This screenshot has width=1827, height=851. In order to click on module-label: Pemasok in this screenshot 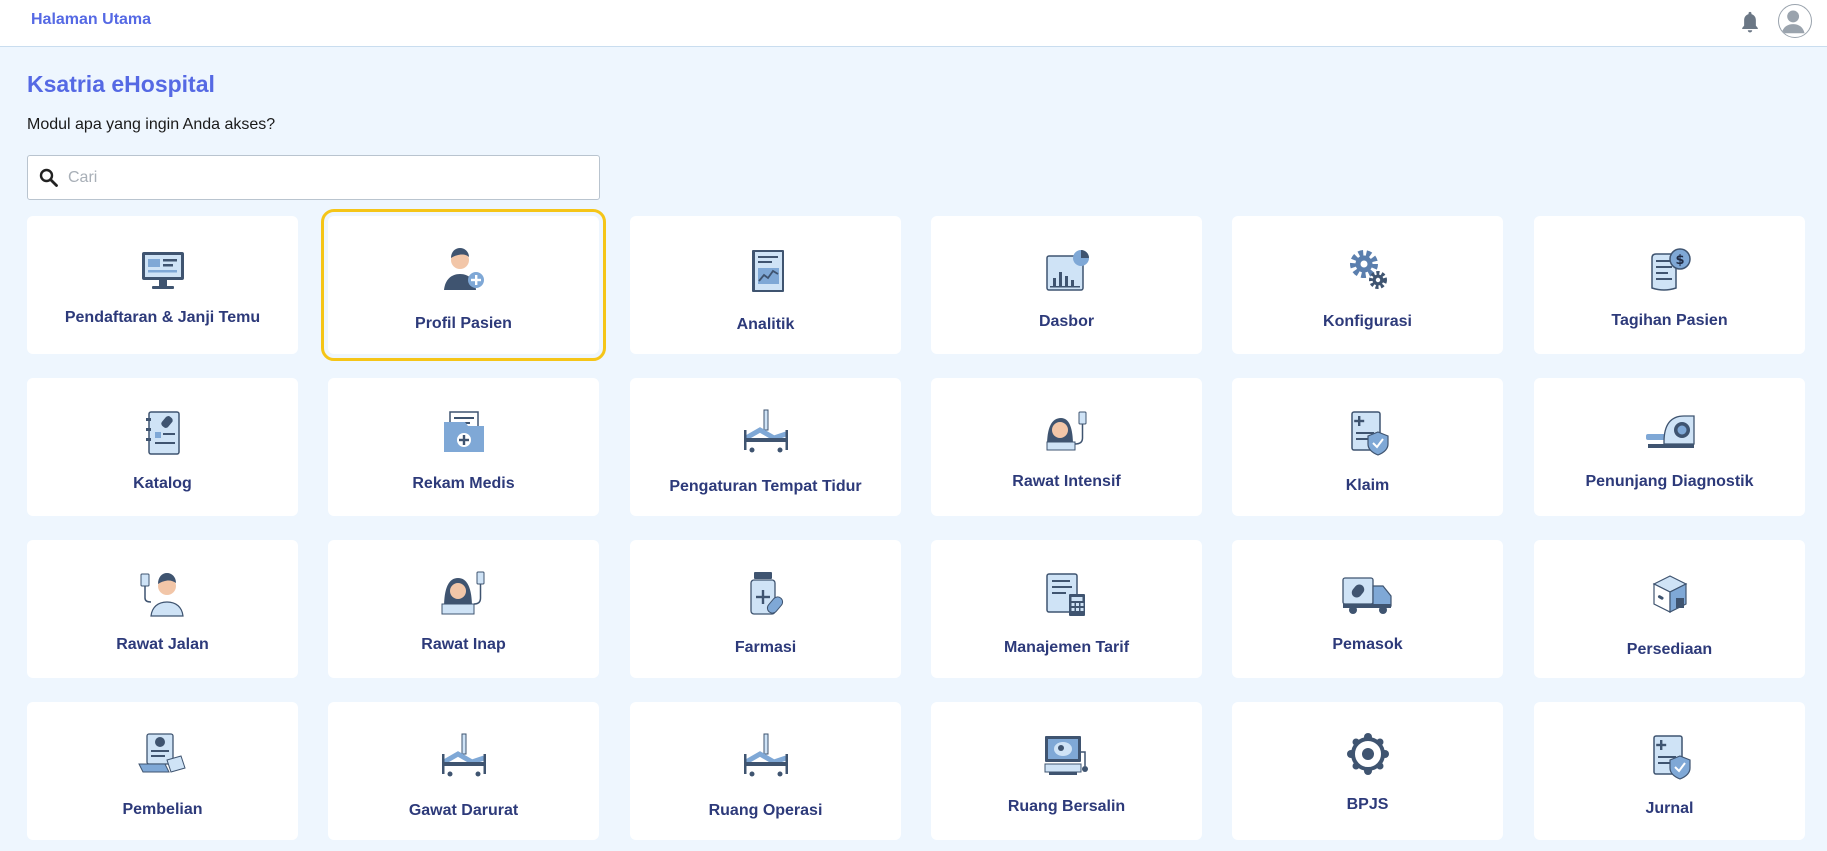, I will do `click(1367, 644)`.